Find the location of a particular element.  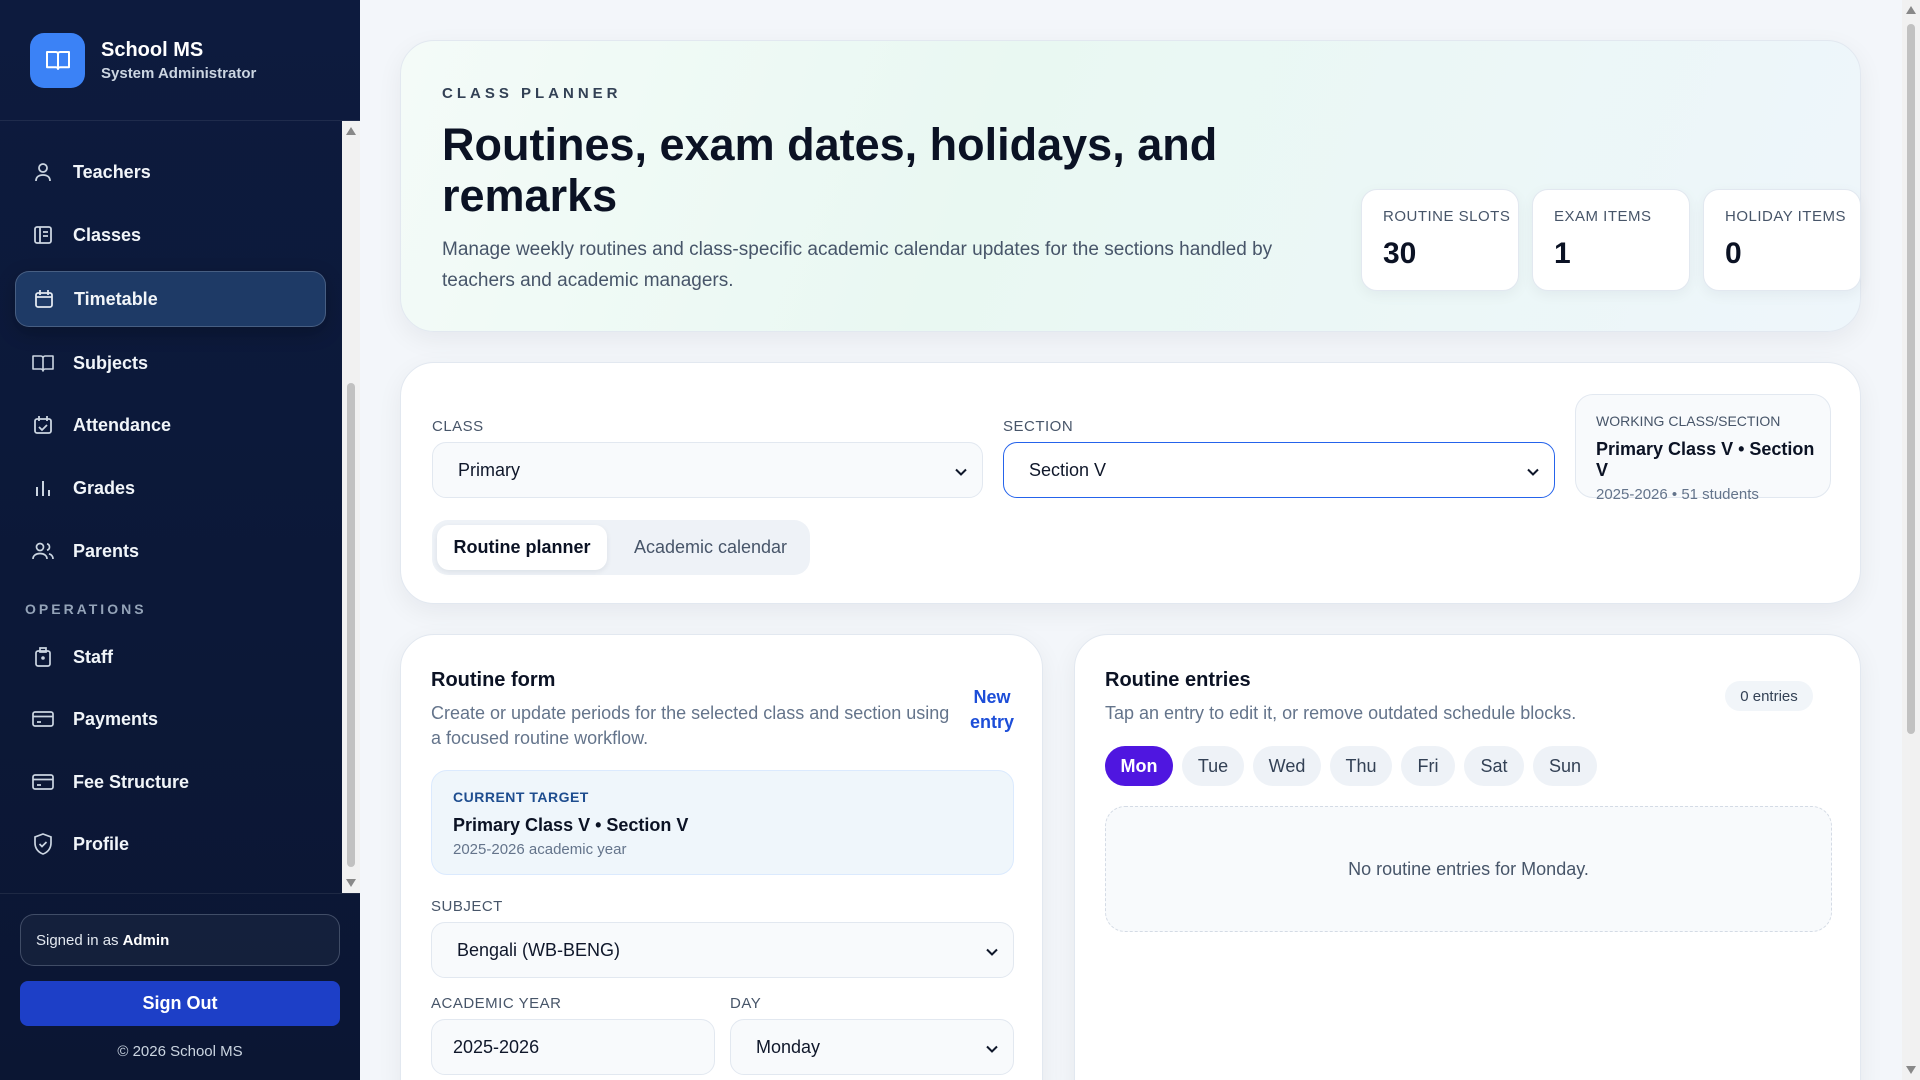

day-tab-fri: Fri is located at coordinates (1428, 766).